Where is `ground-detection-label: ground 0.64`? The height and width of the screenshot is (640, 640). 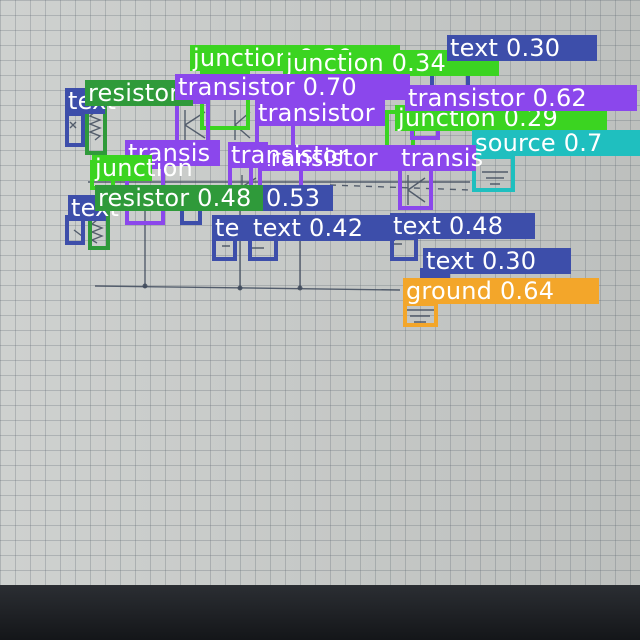 ground-detection-label: ground 0.64 is located at coordinates (501, 291).